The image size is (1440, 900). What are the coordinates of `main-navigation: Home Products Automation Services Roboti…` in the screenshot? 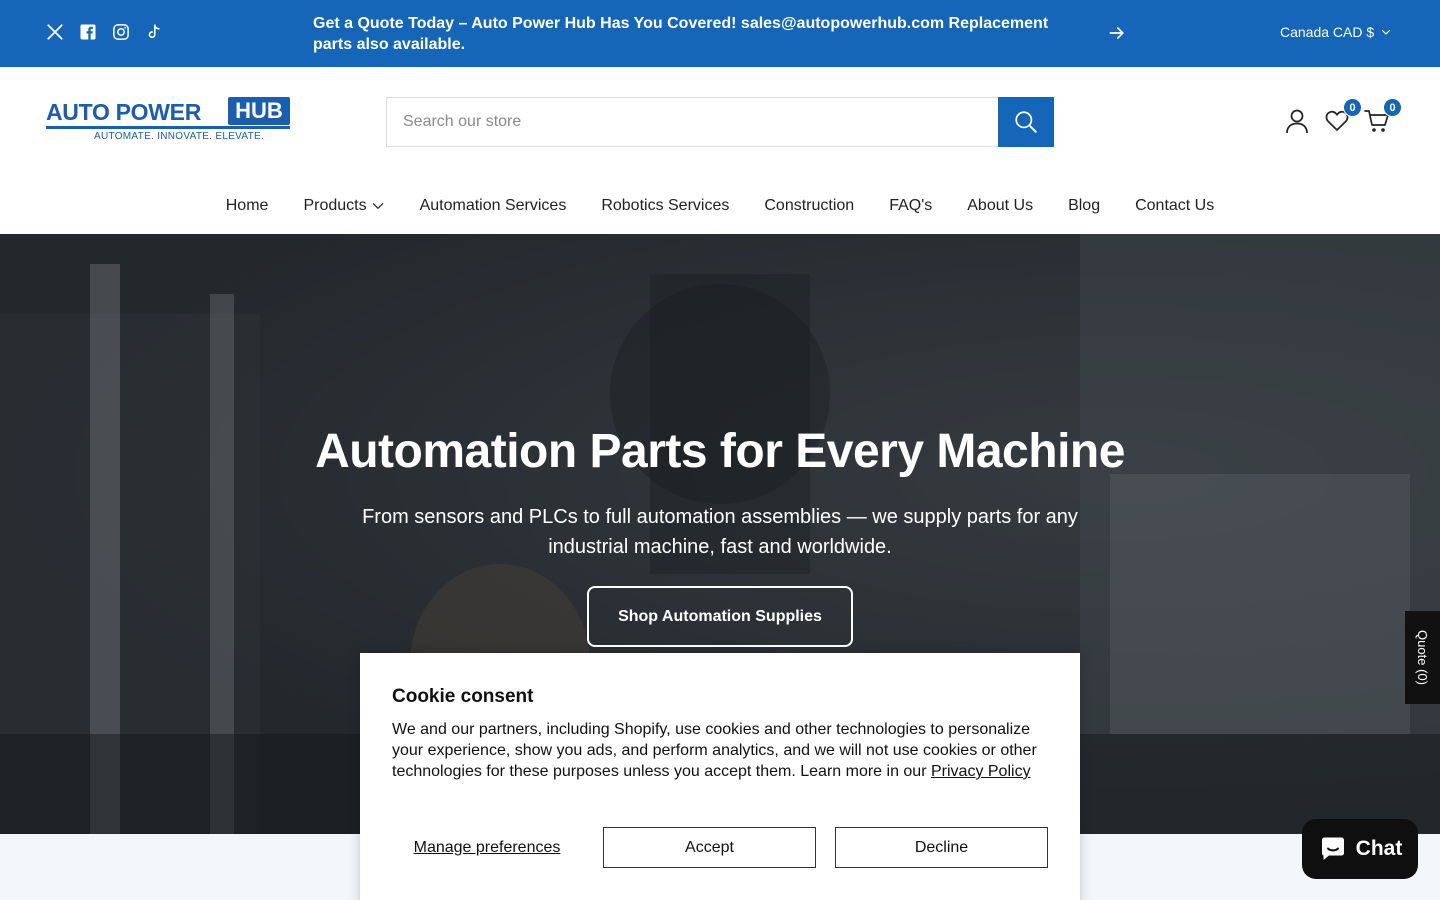 It's located at (720, 206).